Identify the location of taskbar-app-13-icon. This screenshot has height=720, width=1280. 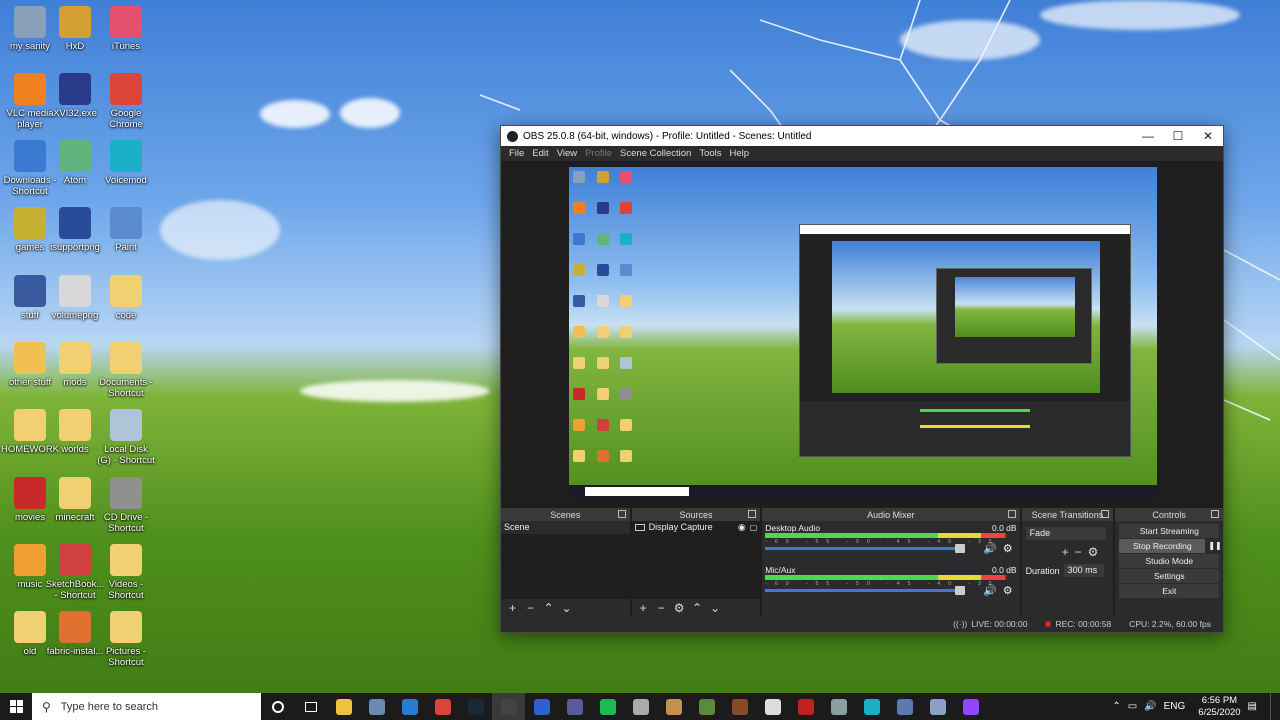
(739, 706).